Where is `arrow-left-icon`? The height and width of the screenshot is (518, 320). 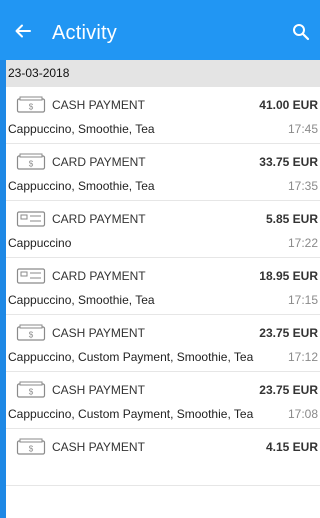
arrow-left-icon is located at coordinates (23, 31).